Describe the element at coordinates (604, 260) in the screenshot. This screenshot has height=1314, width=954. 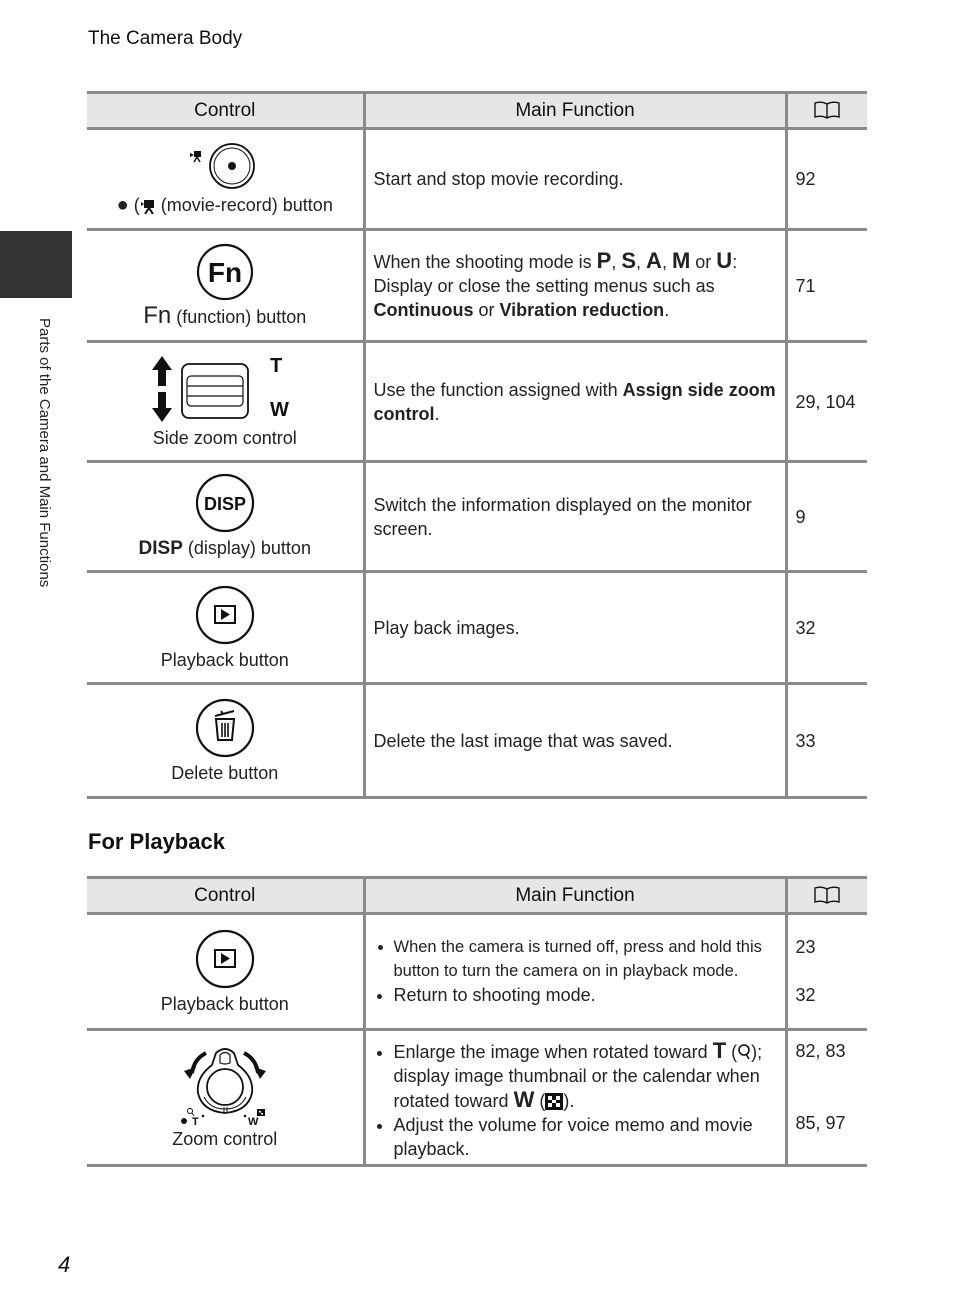
I see `mode-p: P` at that location.